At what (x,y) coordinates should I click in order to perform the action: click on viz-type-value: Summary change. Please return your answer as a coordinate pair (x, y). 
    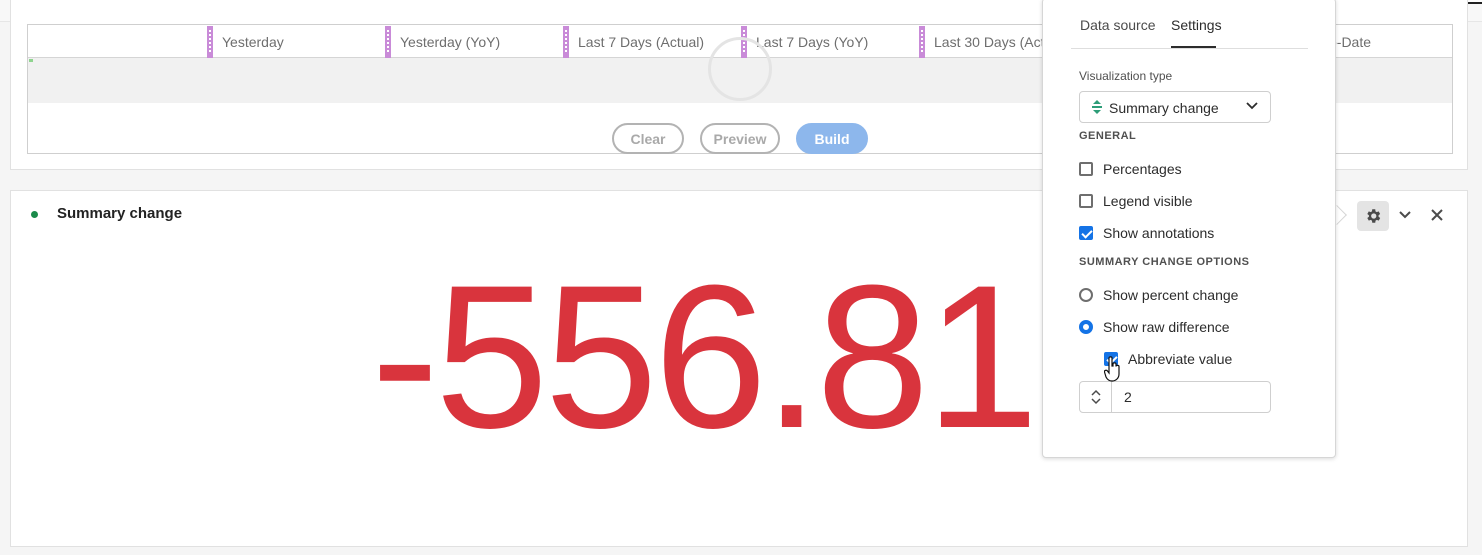
    Looking at the image, I should click on (1164, 108).